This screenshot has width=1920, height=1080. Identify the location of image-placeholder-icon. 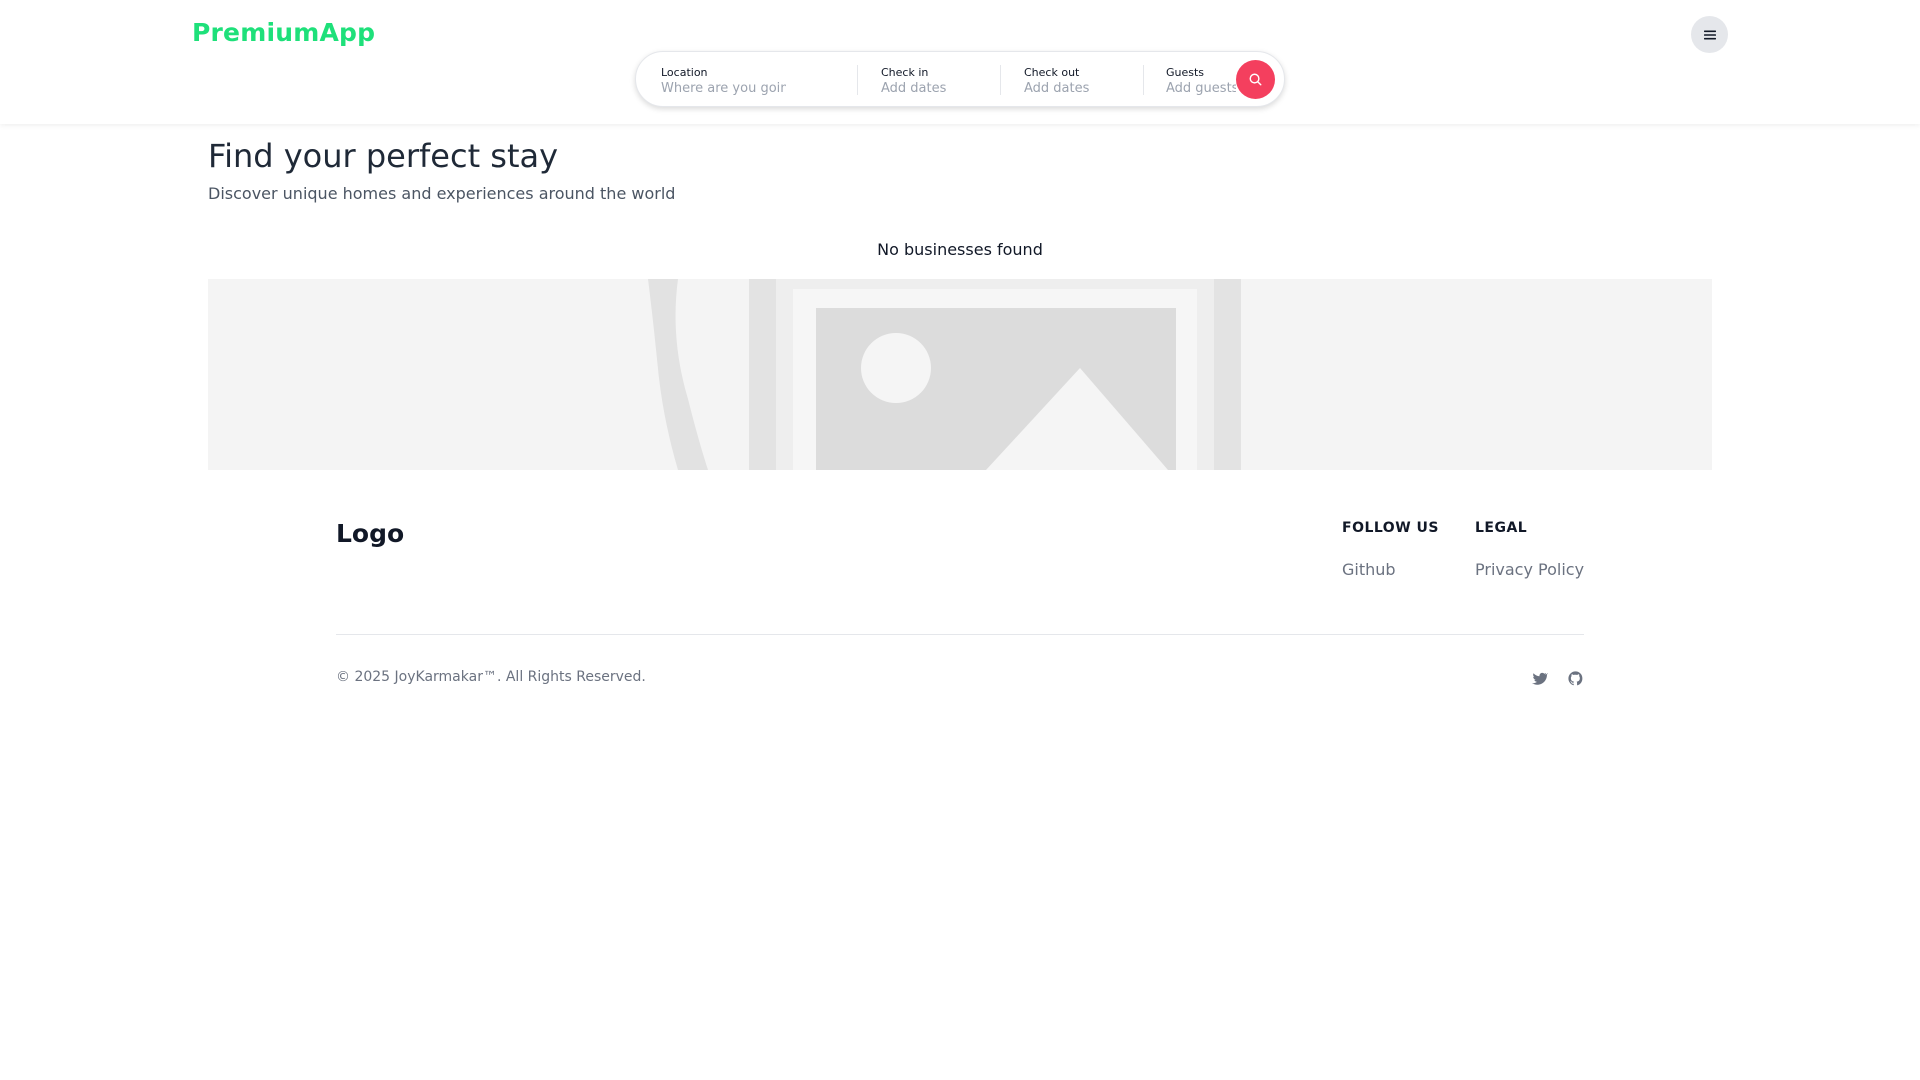
(944, 374).